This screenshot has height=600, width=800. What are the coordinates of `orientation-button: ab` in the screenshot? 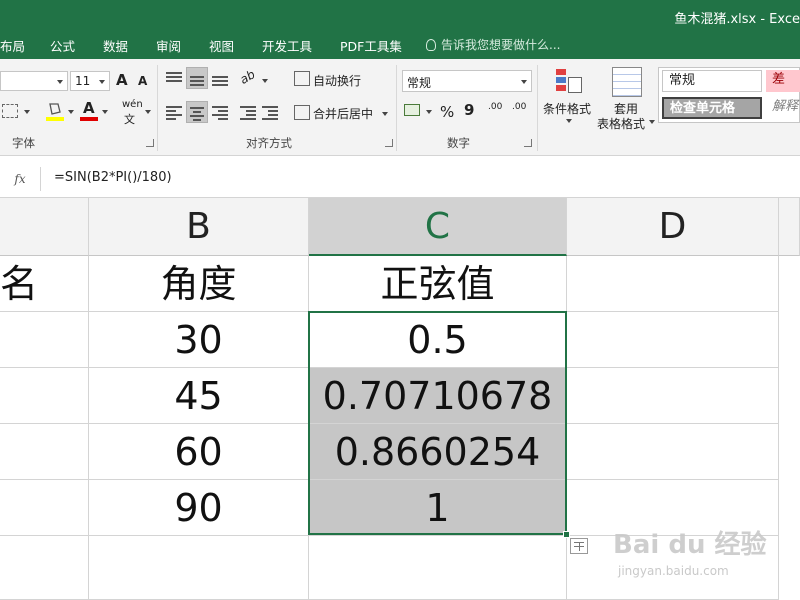 It's located at (248, 77).